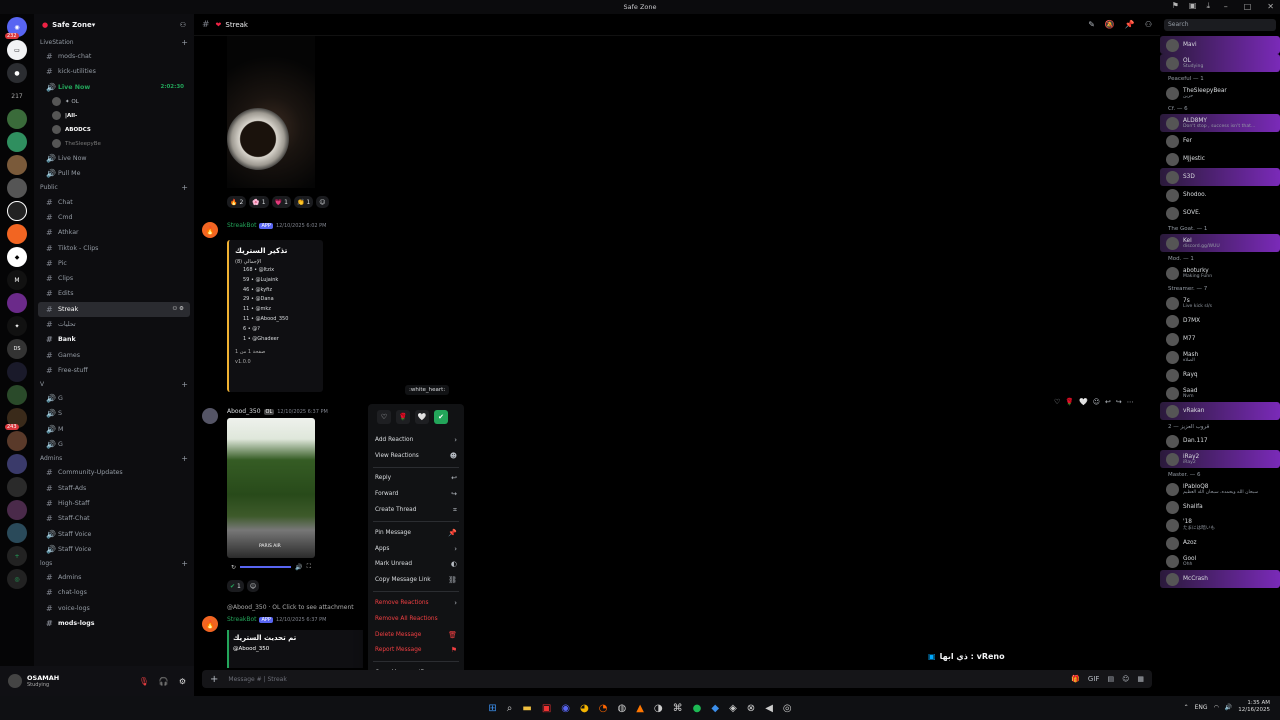  Describe the element at coordinates (1119, 402) in the screenshot. I see `forward-icon: ↪` at that location.